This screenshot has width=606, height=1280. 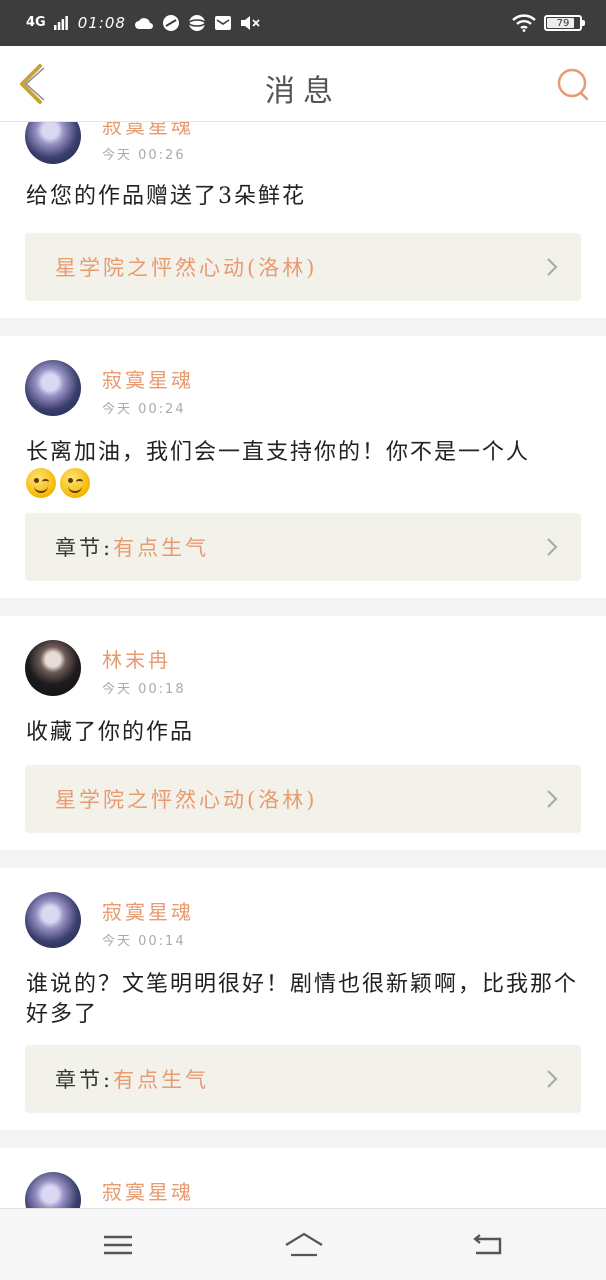 I want to click on system-nav-bar, so click(x=303, y=1244).